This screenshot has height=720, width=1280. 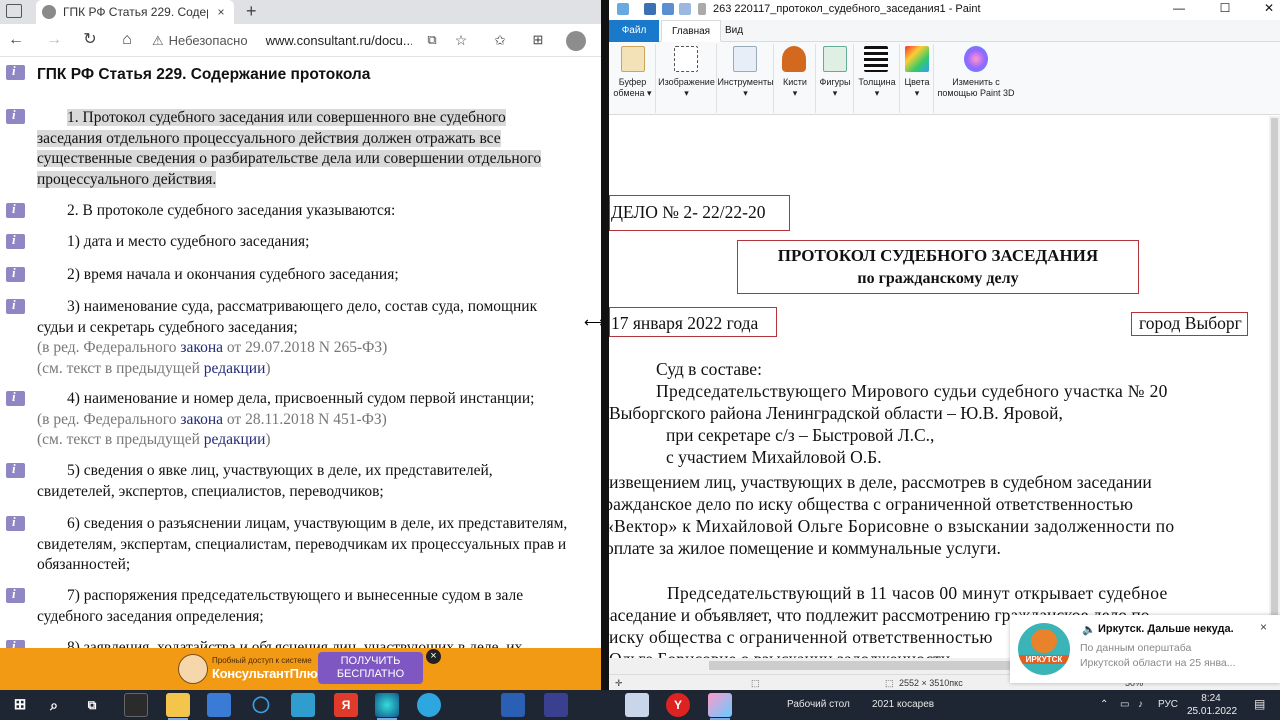 What do you see at coordinates (605, 345) in the screenshot?
I see `window-divider` at bounding box center [605, 345].